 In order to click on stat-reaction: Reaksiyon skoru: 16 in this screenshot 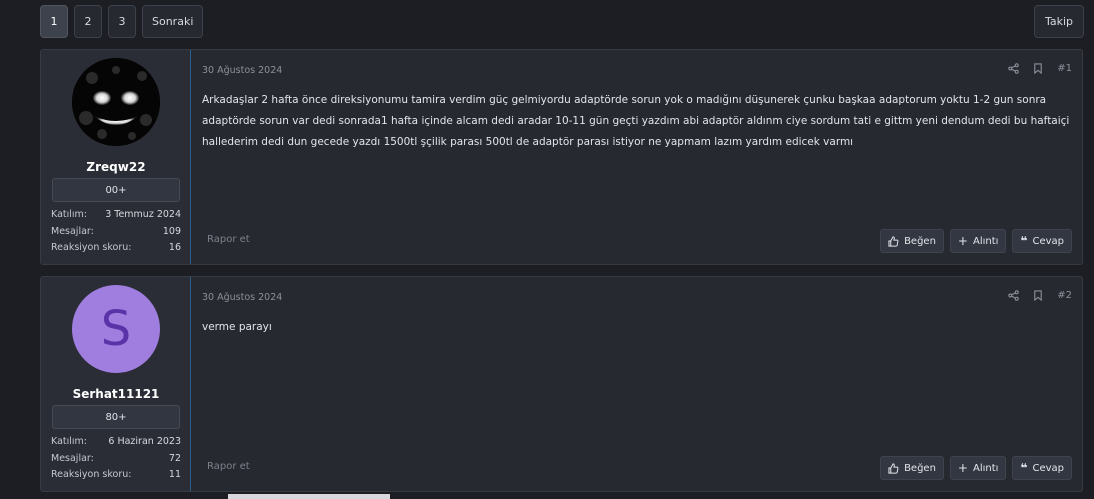, I will do `click(116, 248)`.